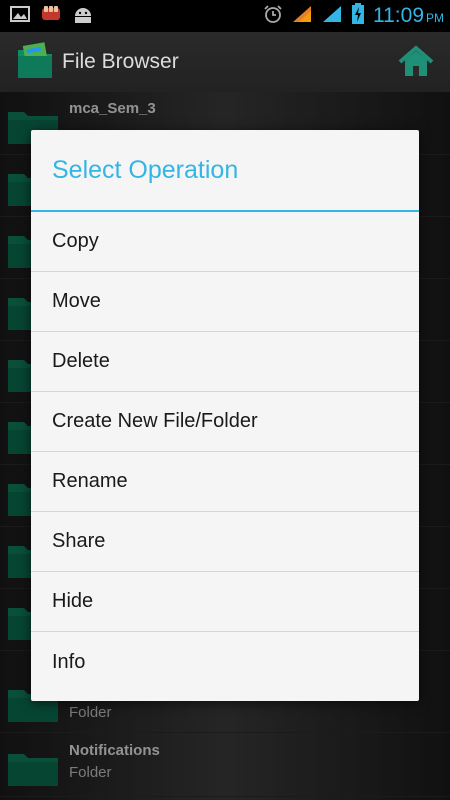 The height and width of the screenshot is (800, 450). Describe the element at coordinates (225, 542) in the screenshot. I see `option-share: Share` at that location.